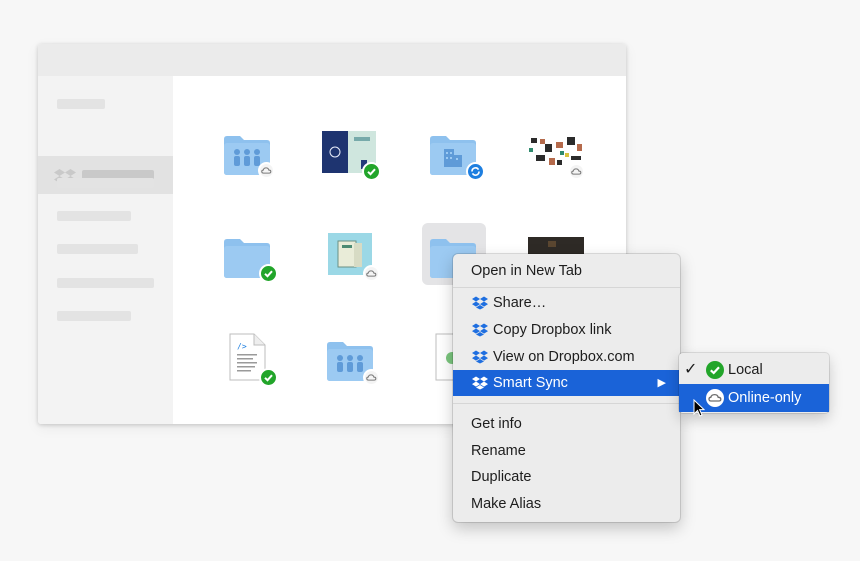 The width and height of the screenshot is (860, 561). What do you see at coordinates (526, 271) in the screenshot?
I see `menu-item-label: Open in New Tab` at bounding box center [526, 271].